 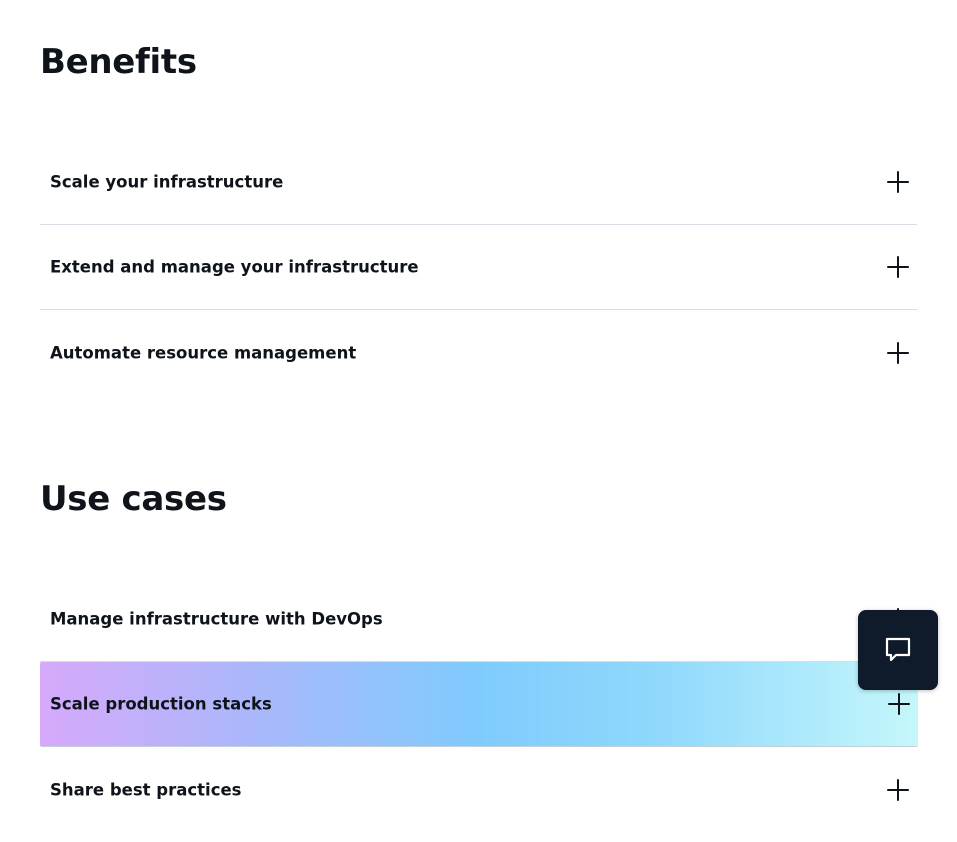 I want to click on accordion-item-label: Extend and manage your infrastructure, so click(x=234, y=267).